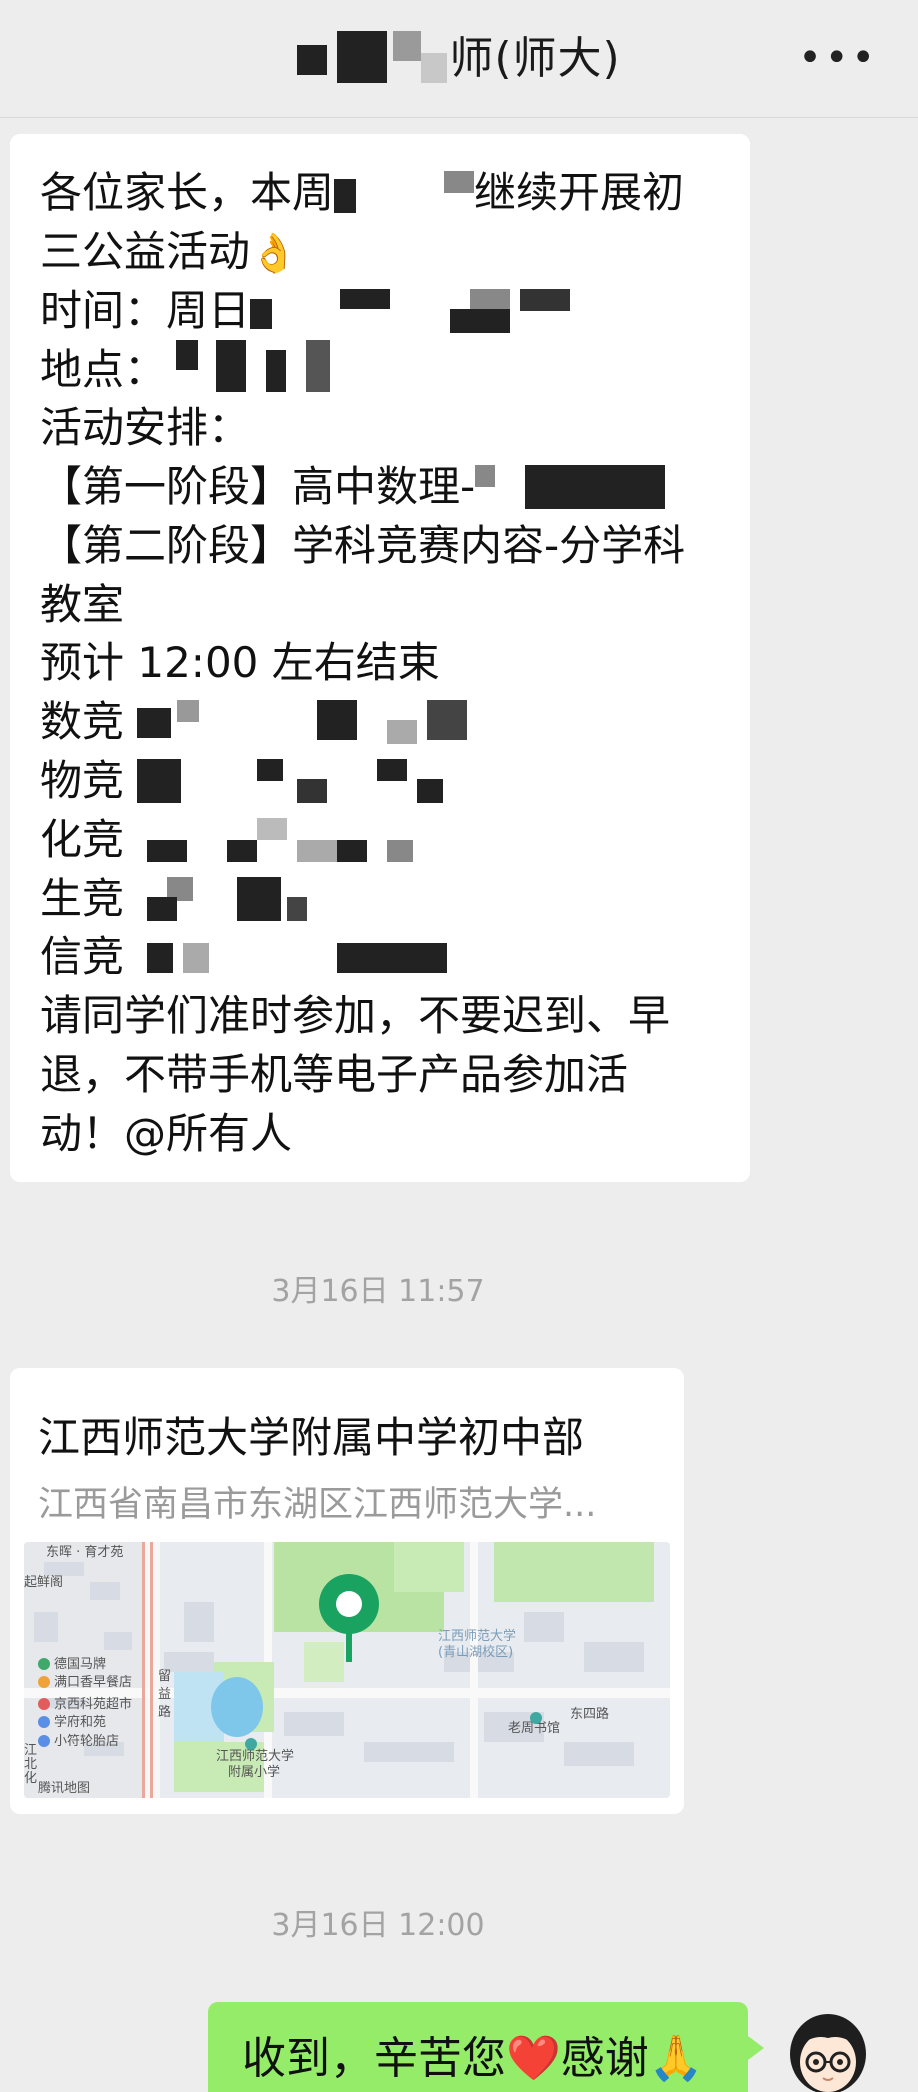 Image resolution: width=918 pixels, height=2092 pixels. Describe the element at coordinates (164, 1676) in the screenshot. I see `map-label: 留` at that location.